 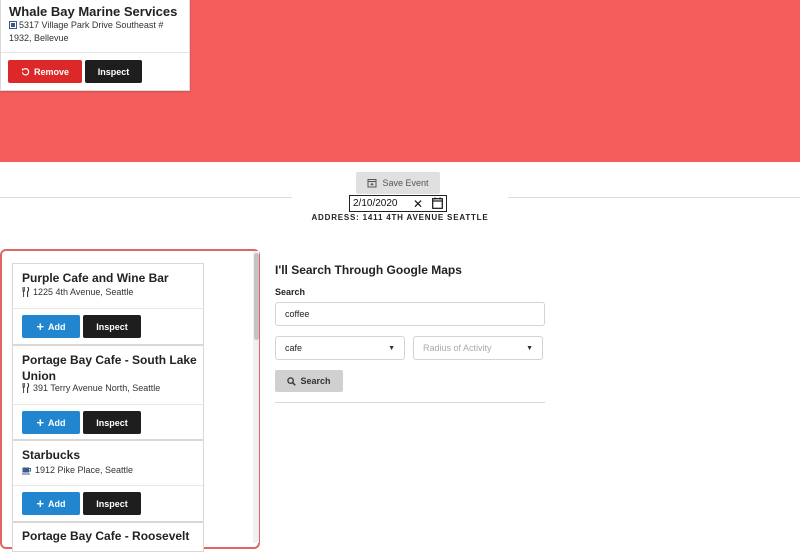 I want to click on event-date-input: 2/10/2020 ✕, so click(x=398, y=203).